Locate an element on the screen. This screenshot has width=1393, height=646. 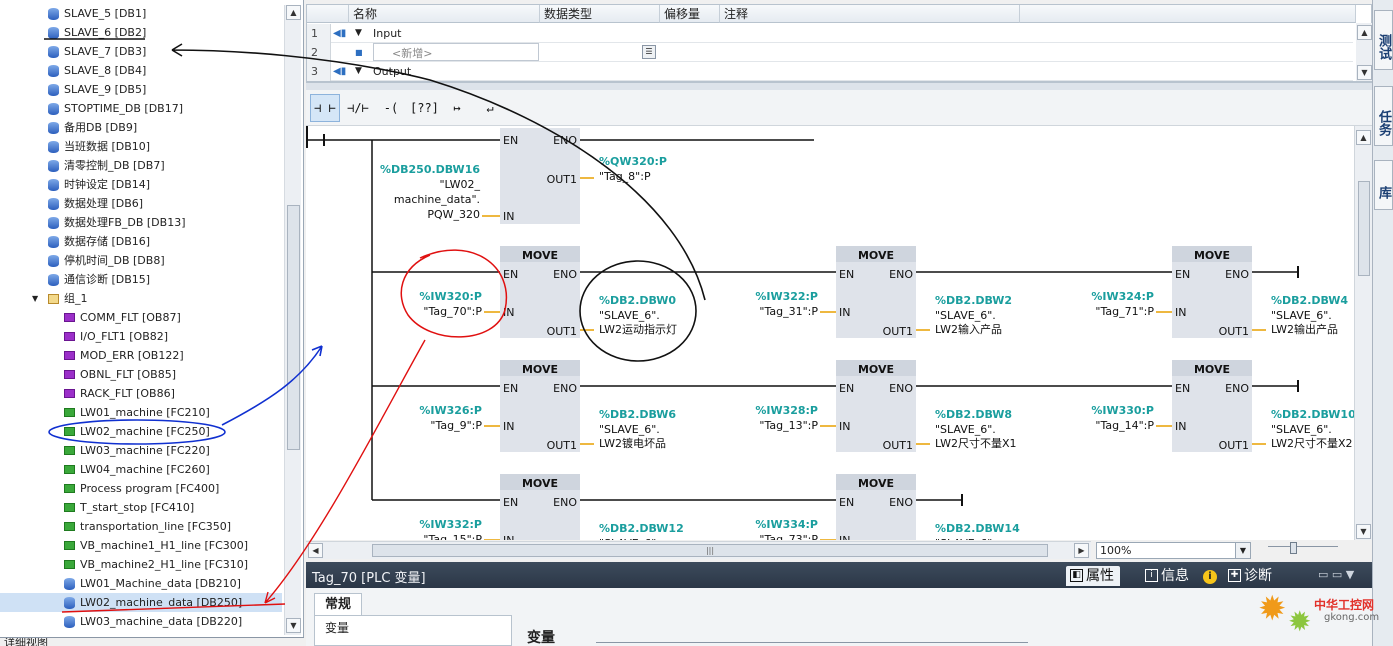
network-hscroll-thumb: ||| is located at coordinates (710, 550).